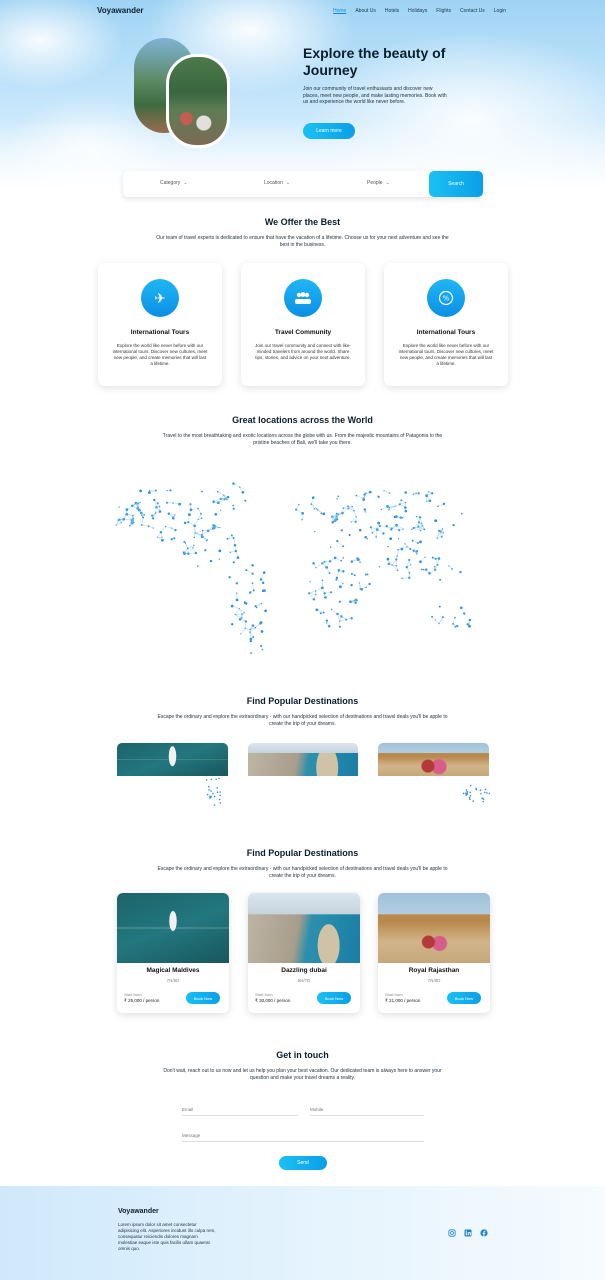 The width and height of the screenshot is (605, 1280). I want to click on message-field: Message, so click(303, 1137).